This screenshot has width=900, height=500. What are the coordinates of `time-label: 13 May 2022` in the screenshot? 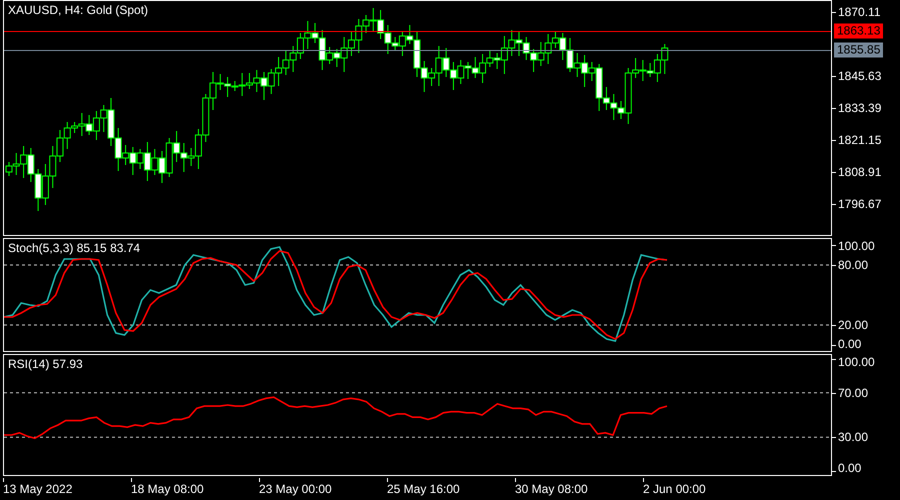 It's located at (37, 489).